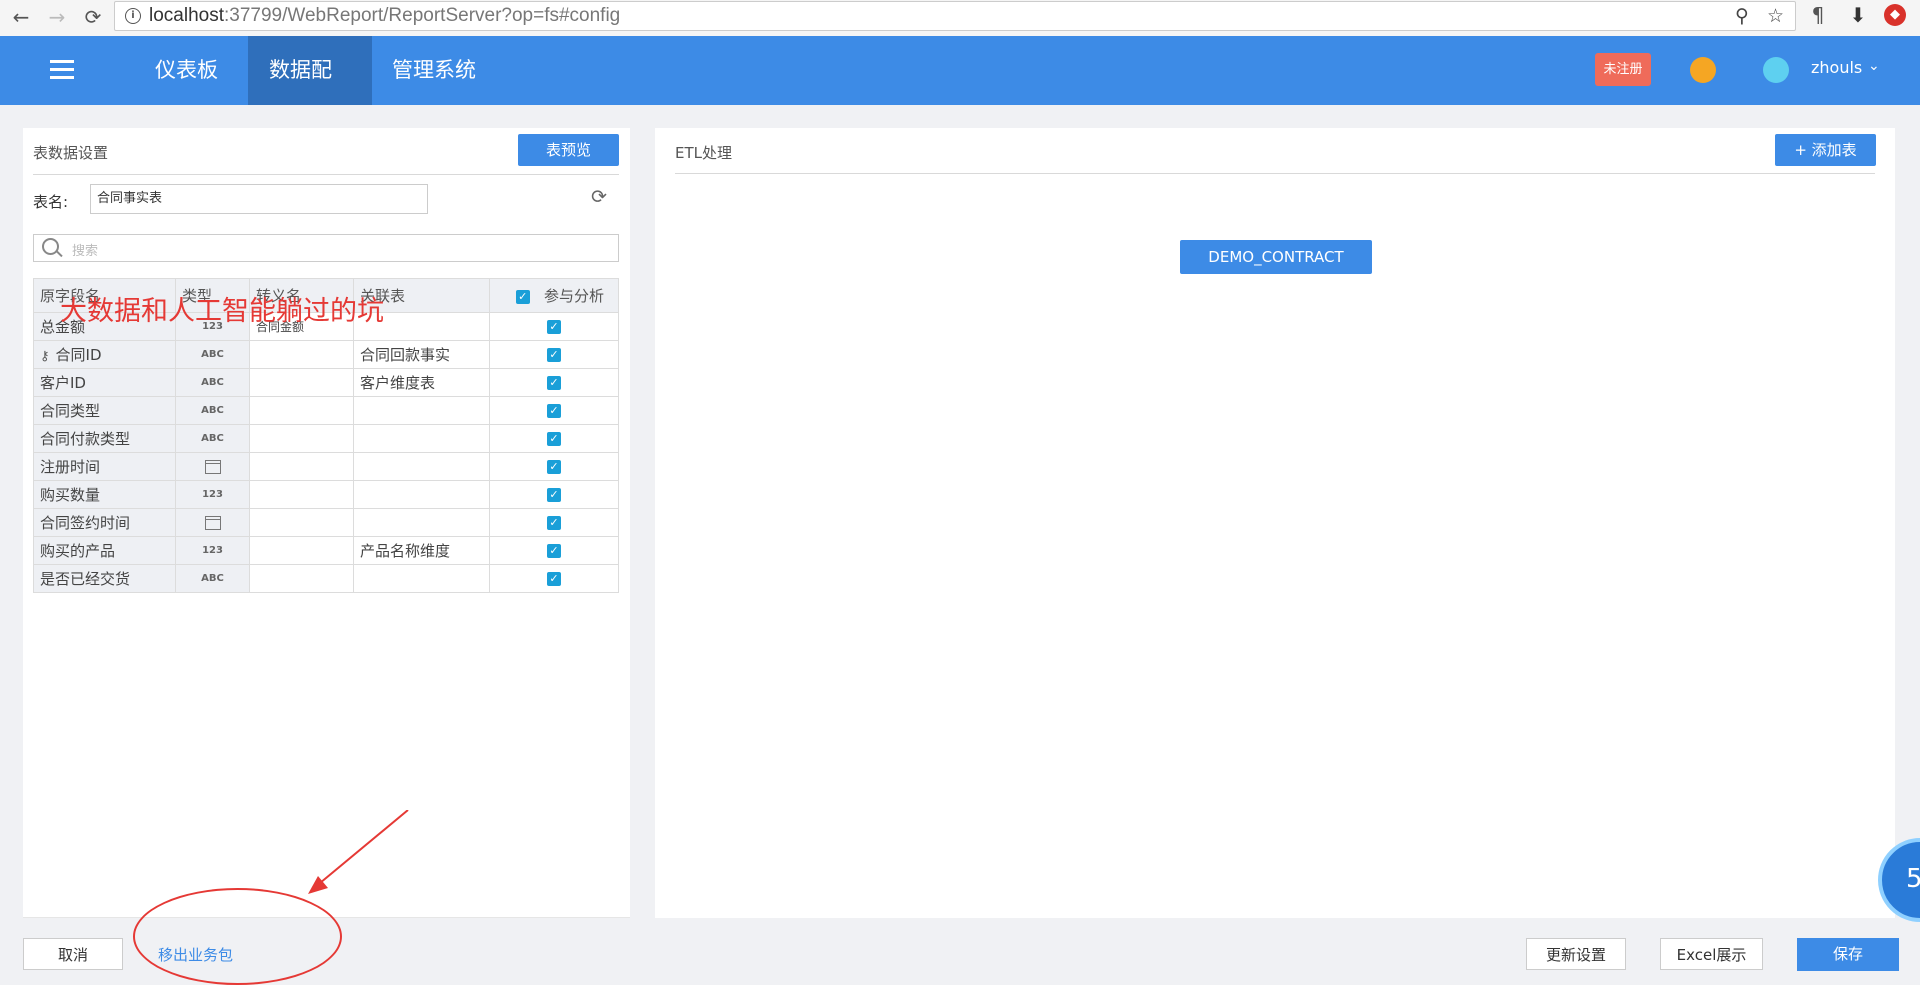  What do you see at coordinates (212, 522) in the screenshot?
I see `calendar-icon` at bounding box center [212, 522].